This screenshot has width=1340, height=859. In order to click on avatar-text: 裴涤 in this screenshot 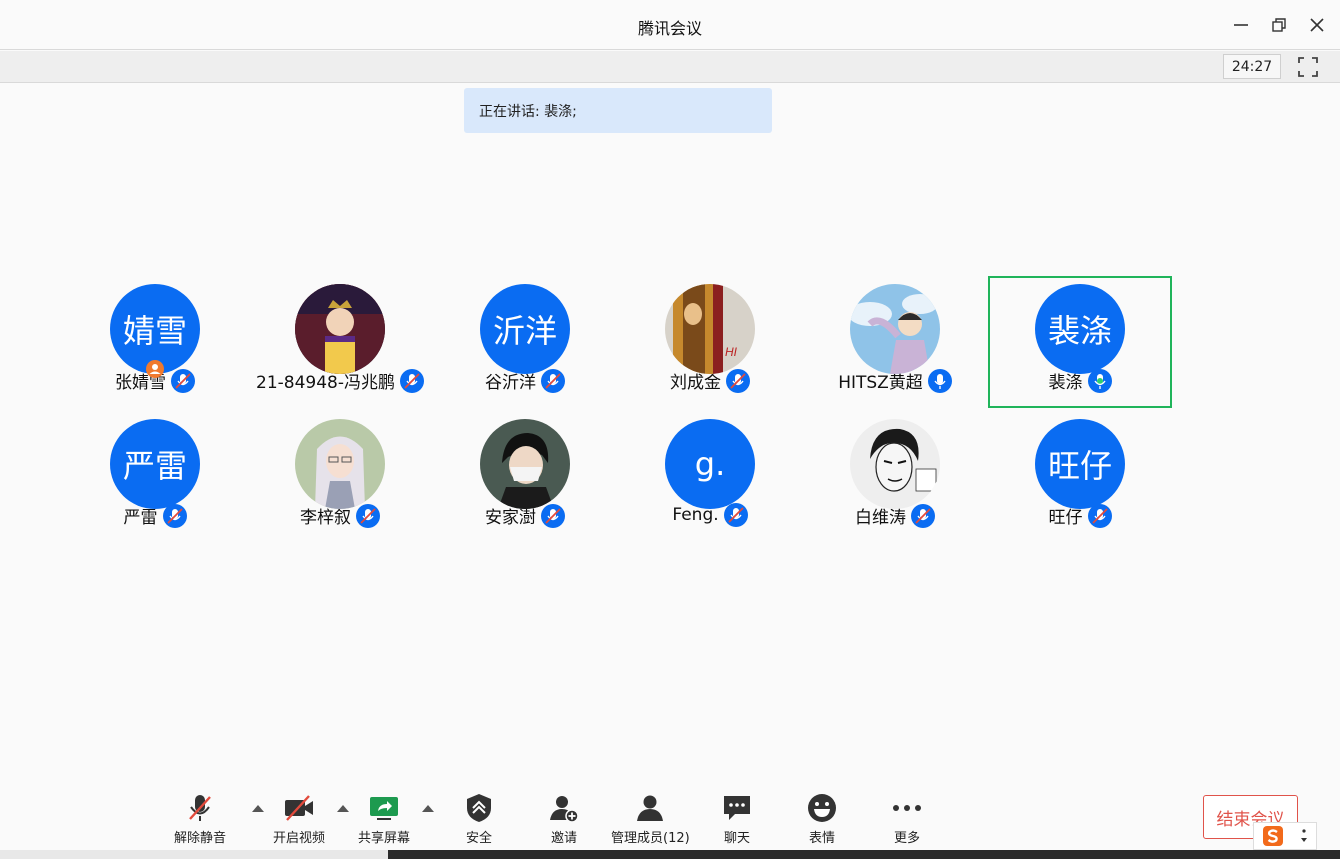, I will do `click(1079, 331)`.